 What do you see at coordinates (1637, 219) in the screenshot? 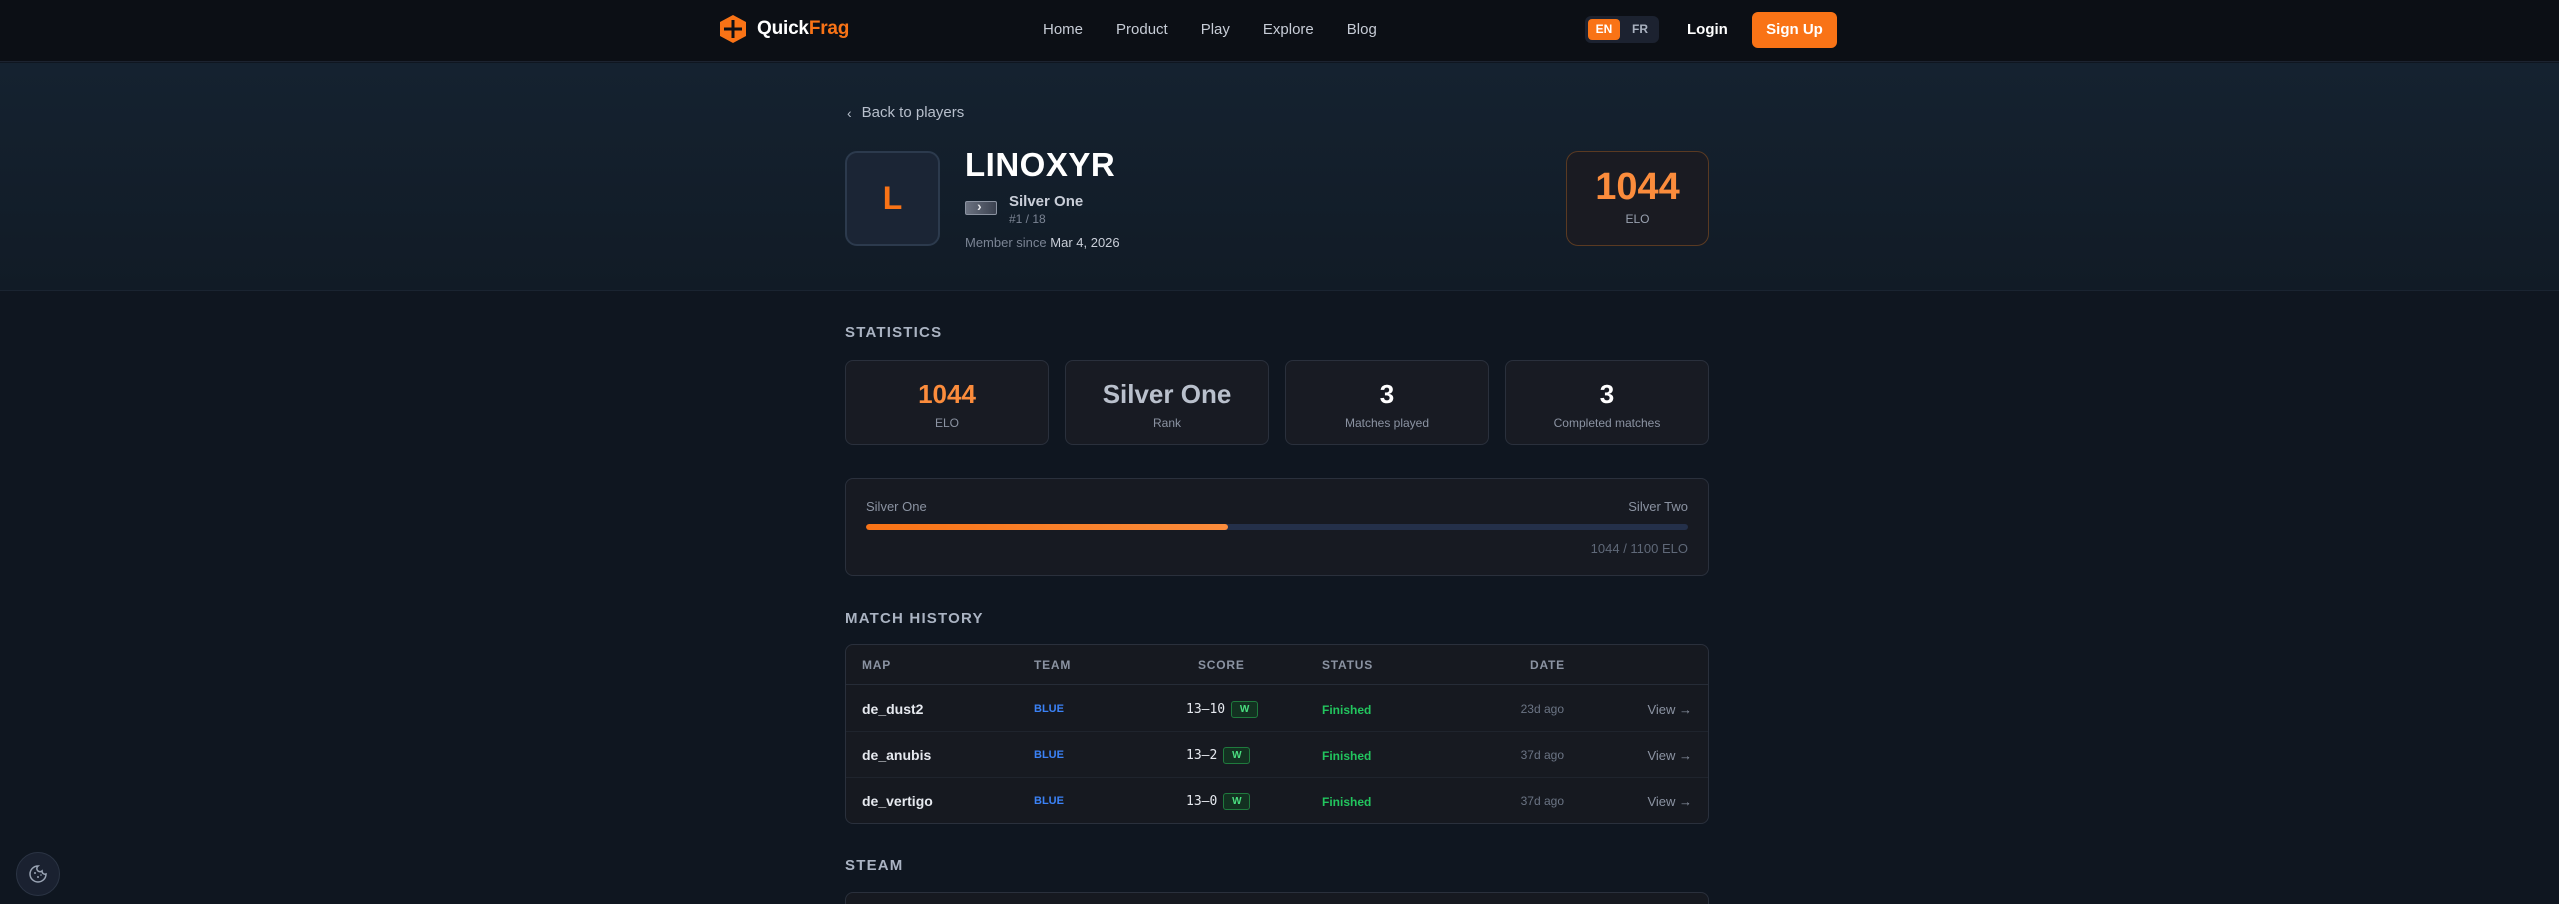
I see `elo-label: ELO` at bounding box center [1637, 219].